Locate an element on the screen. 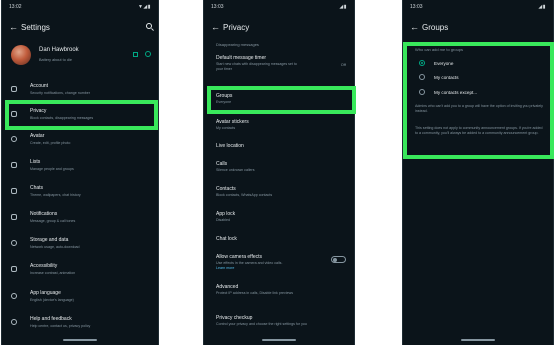 Image resolution: width=555 pixels, height=345 pixels. item-label: Chats is located at coordinates (37, 188).